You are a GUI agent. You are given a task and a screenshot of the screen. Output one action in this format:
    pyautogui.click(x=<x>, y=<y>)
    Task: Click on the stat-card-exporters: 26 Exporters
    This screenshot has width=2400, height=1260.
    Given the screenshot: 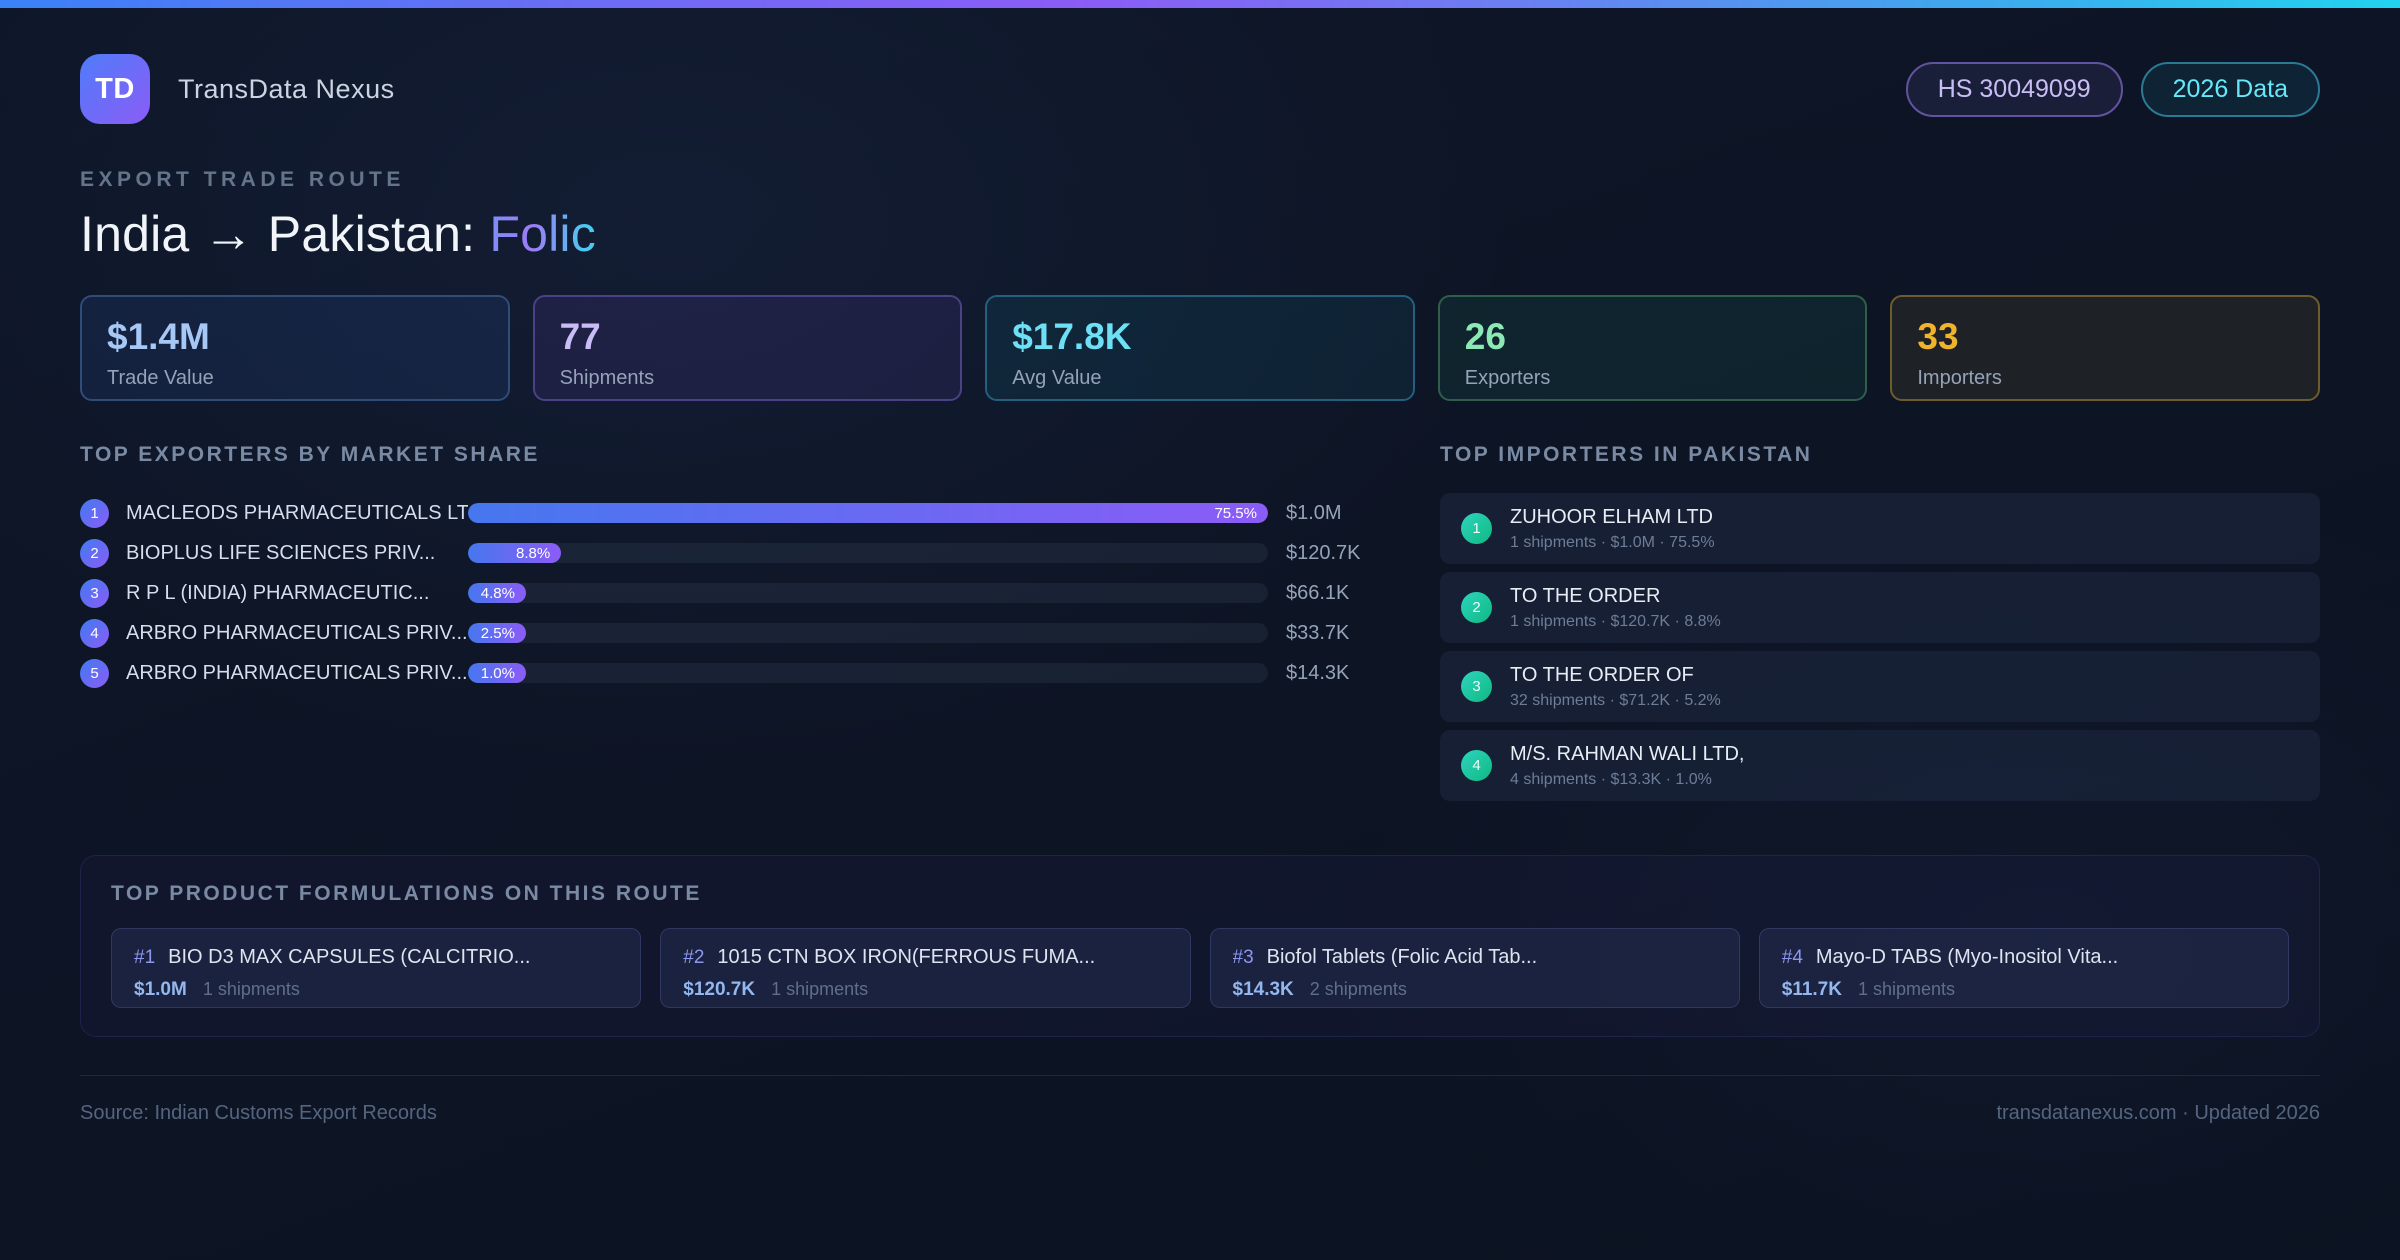 What is the action you would take?
    pyautogui.click(x=1652, y=348)
    